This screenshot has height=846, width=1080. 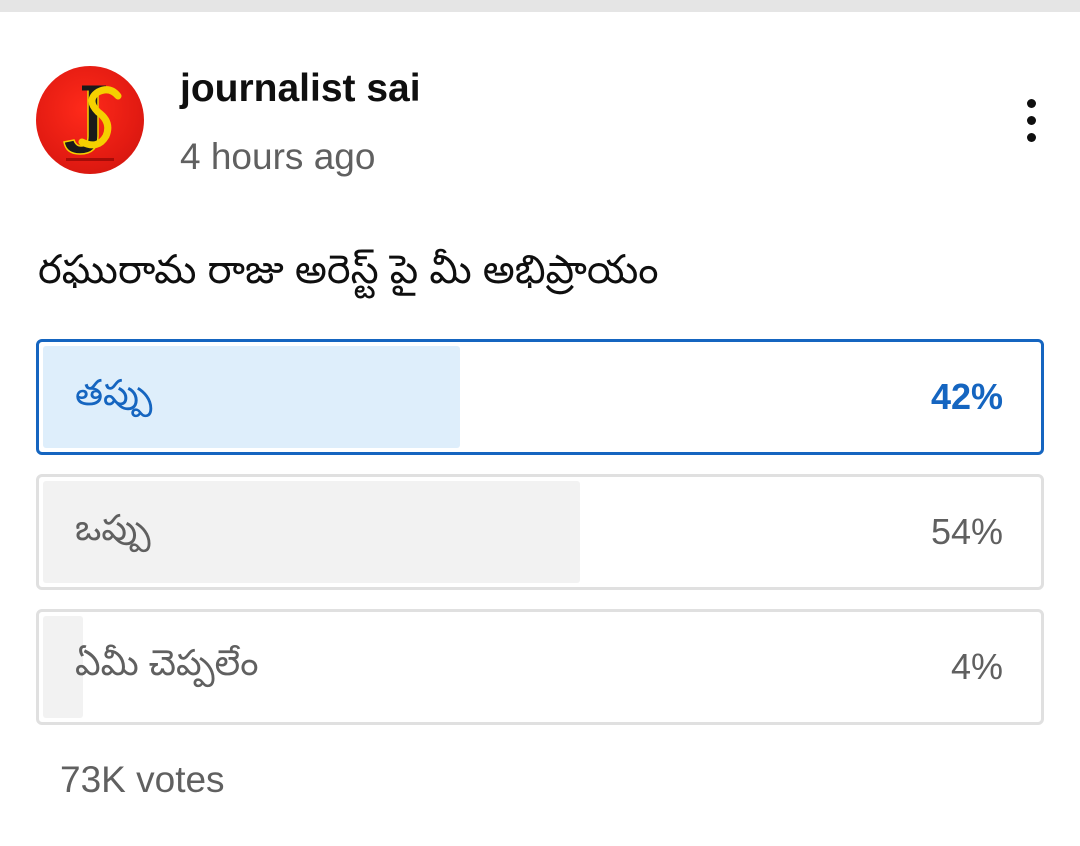 What do you see at coordinates (540, 6) in the screenshot?
I see `top-divider-strip` at bounding box center [540, 6].